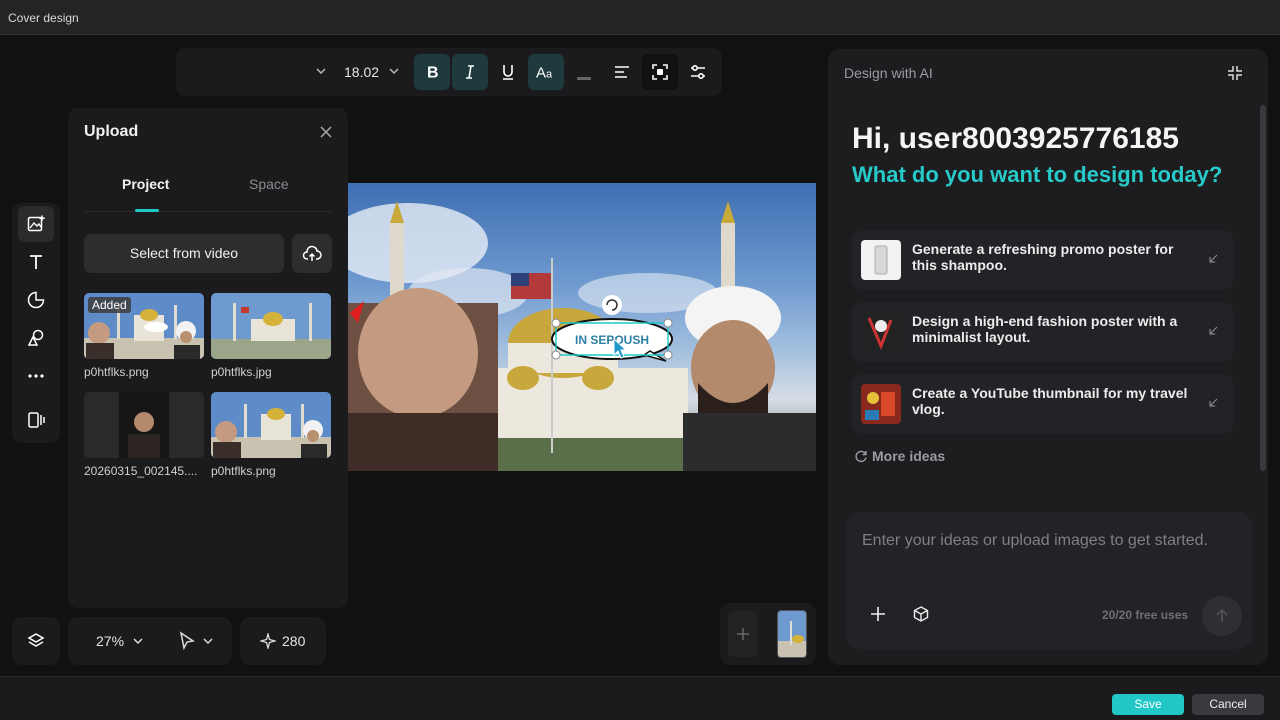 This screenshot has height=720, width=1280. Describe the element at coordinates (909, 456) in the screenshot. I see `more-ideas-label: More ideas` at that location.